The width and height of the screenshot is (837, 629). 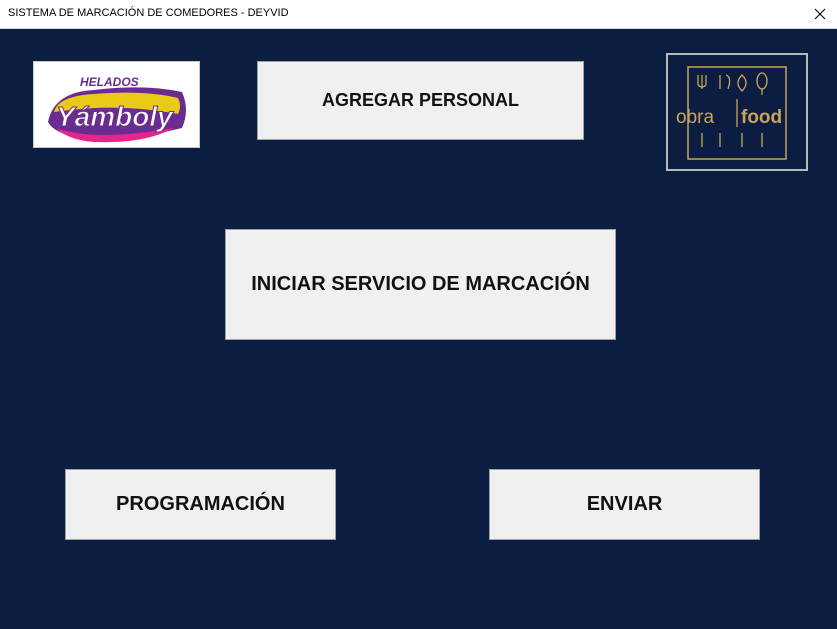 I want to click on schedule-button: PROGRAMACIÓN, so click(x=200, y=504).